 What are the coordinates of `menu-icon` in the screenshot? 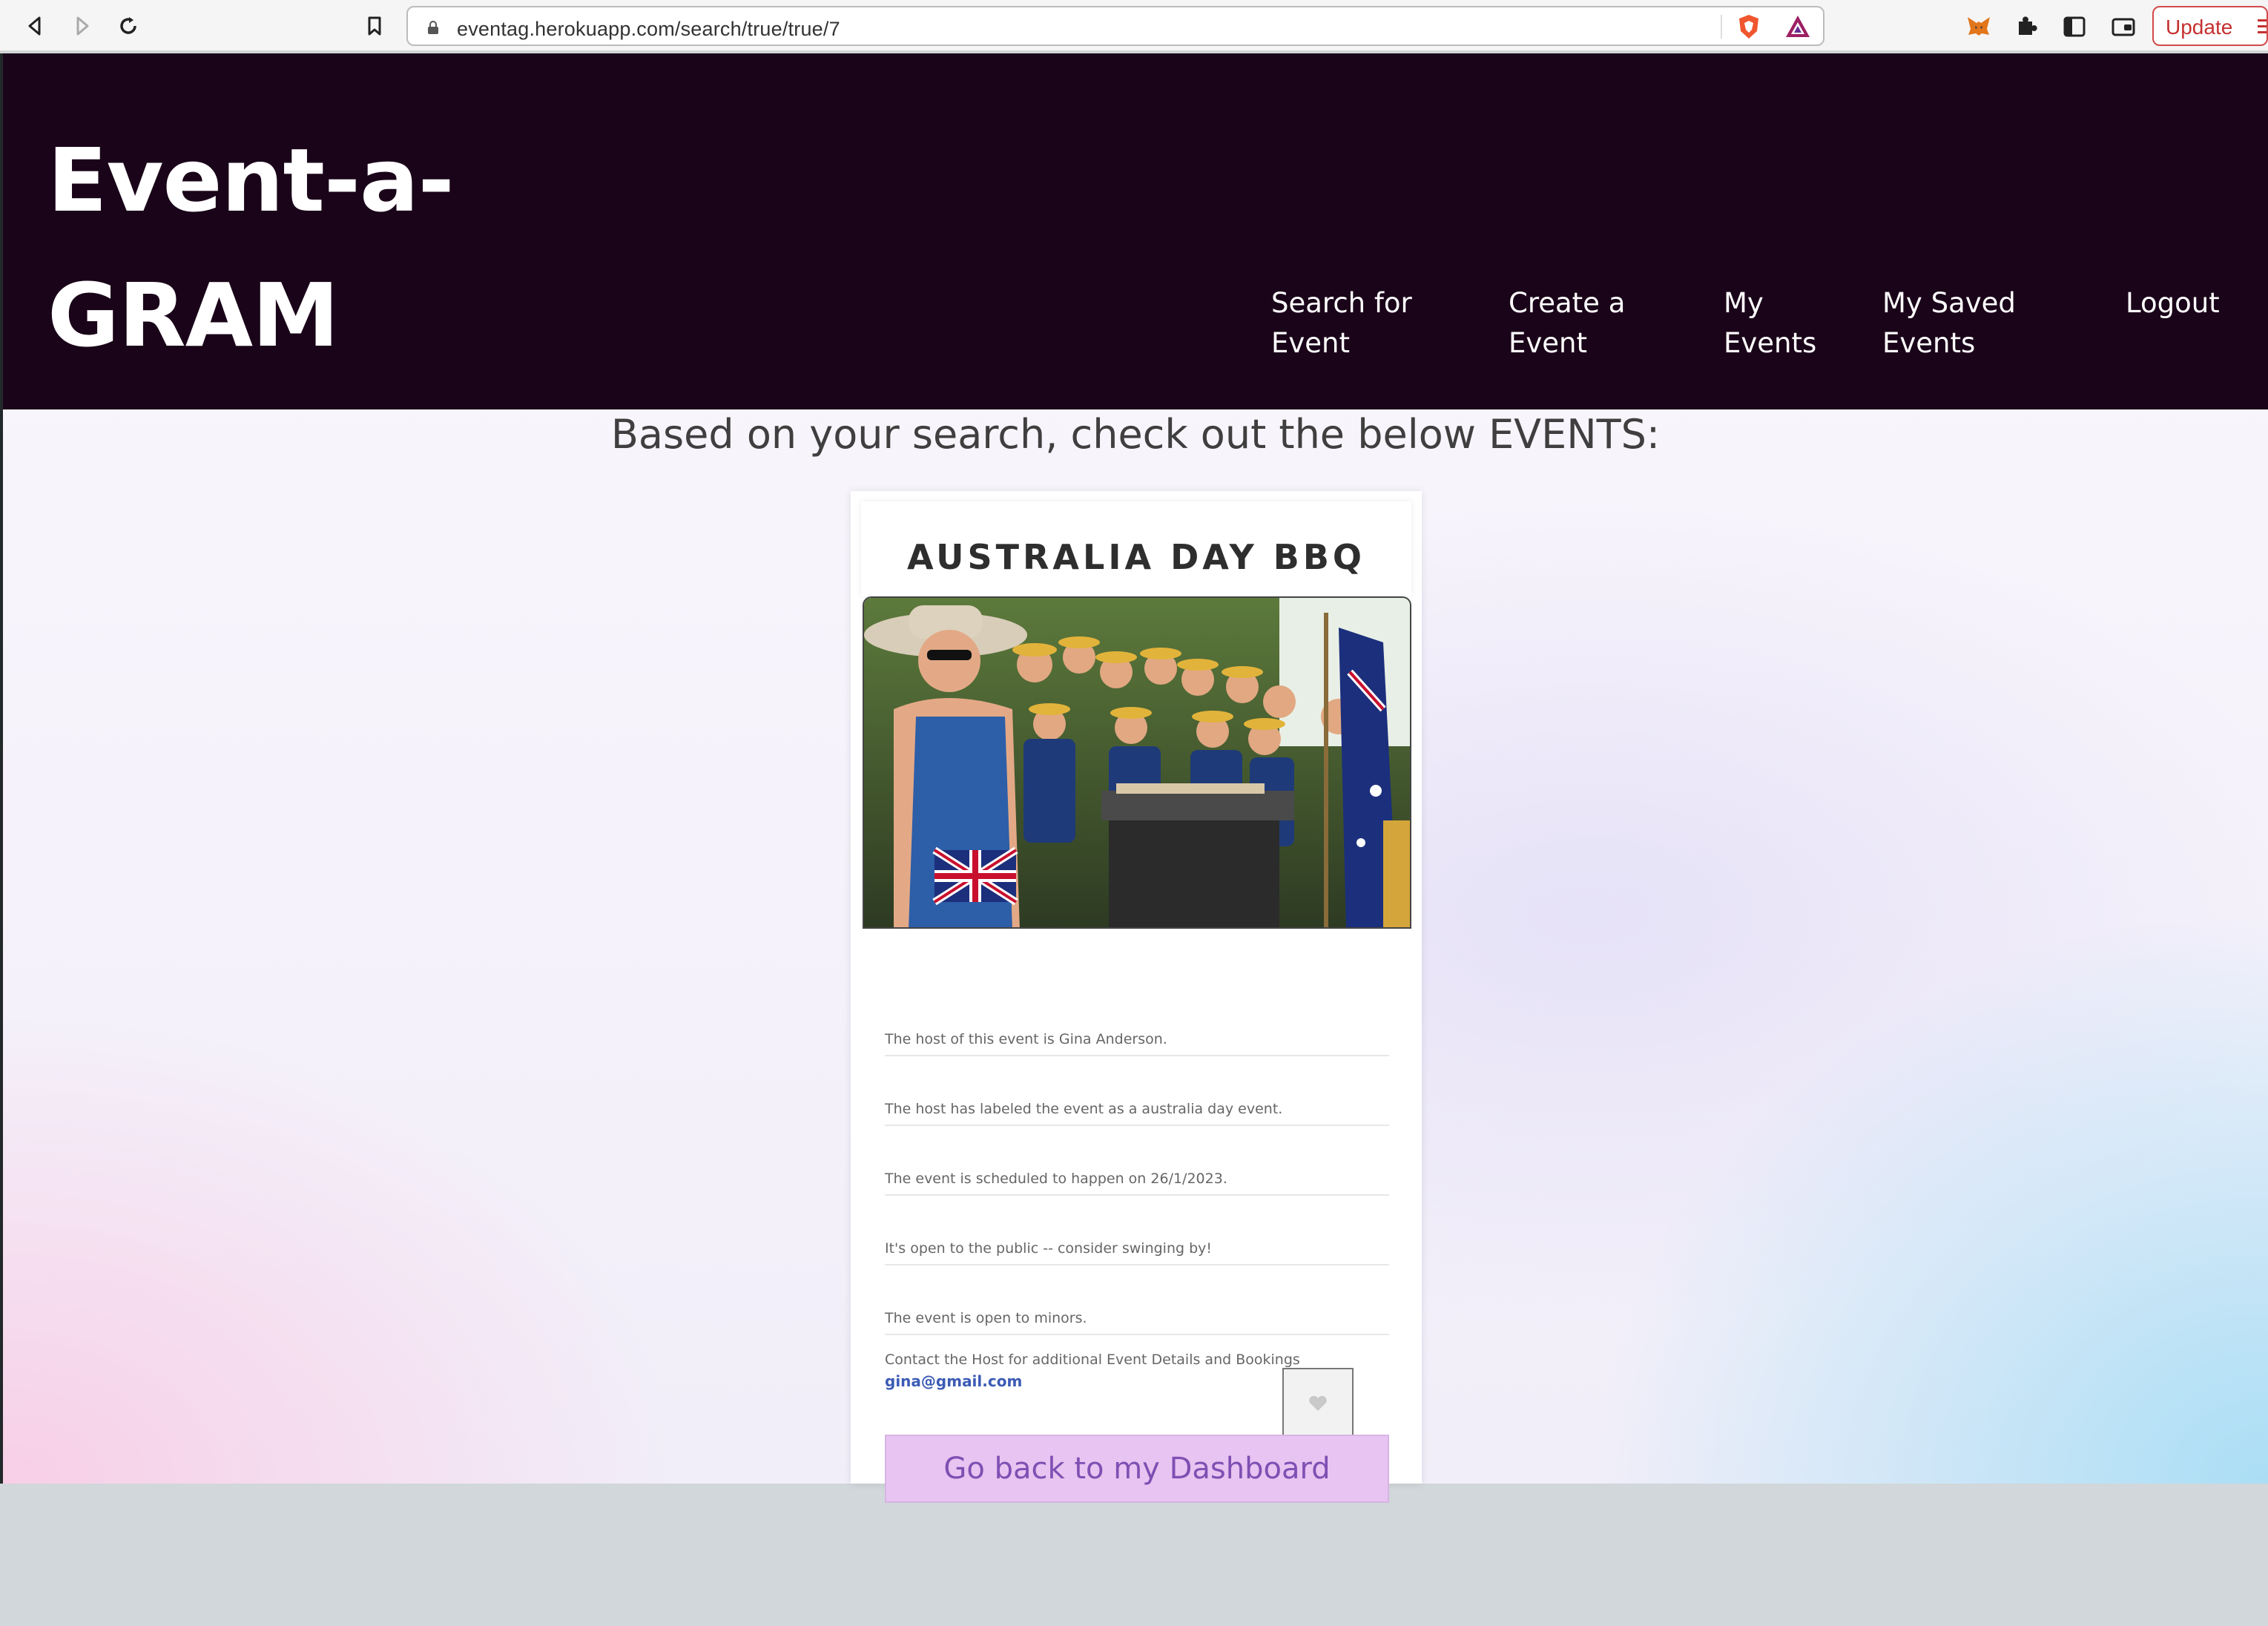 It's located at (2262, 26).